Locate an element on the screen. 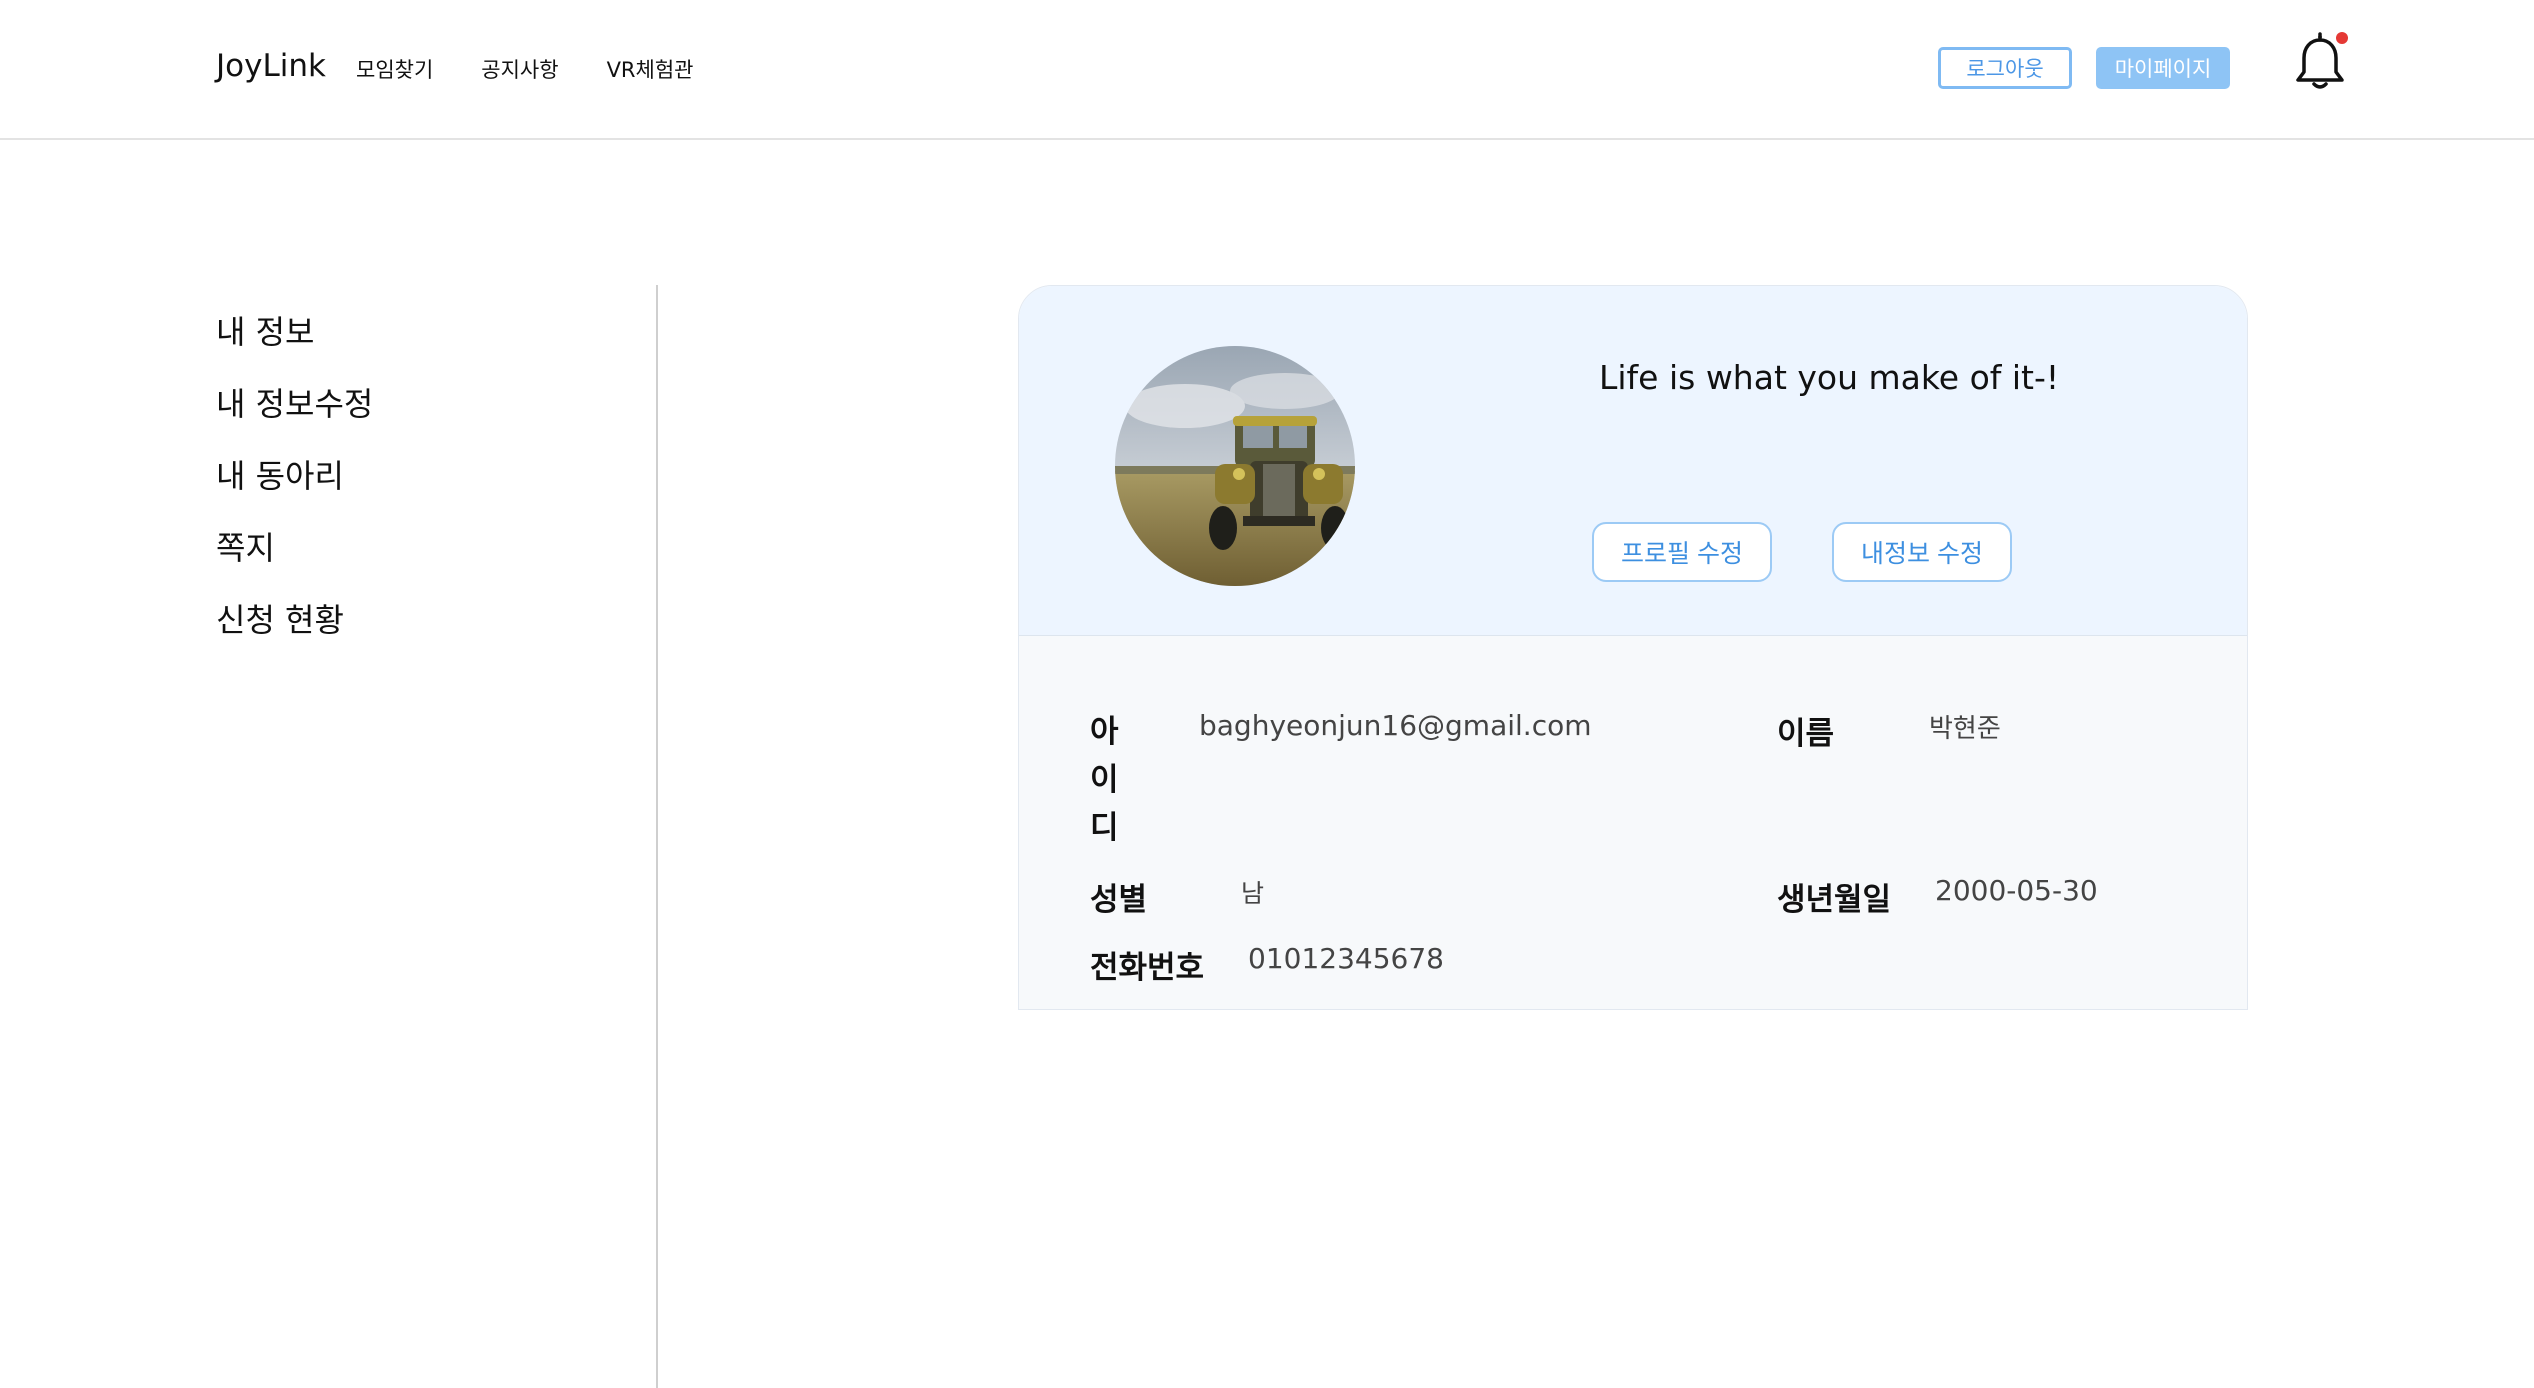  sidebar-item-my-clubs: 내 동아리 is located at coordinates (294, 490).